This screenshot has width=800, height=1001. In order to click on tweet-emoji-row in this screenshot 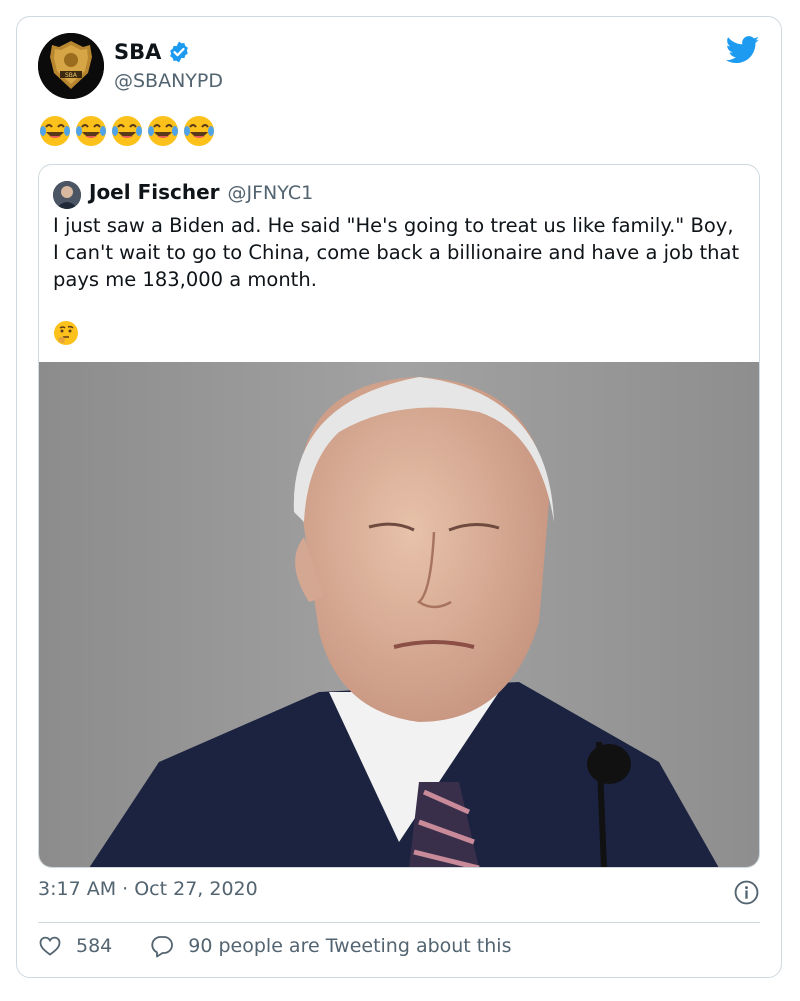, I will do `click(127, 131)`.